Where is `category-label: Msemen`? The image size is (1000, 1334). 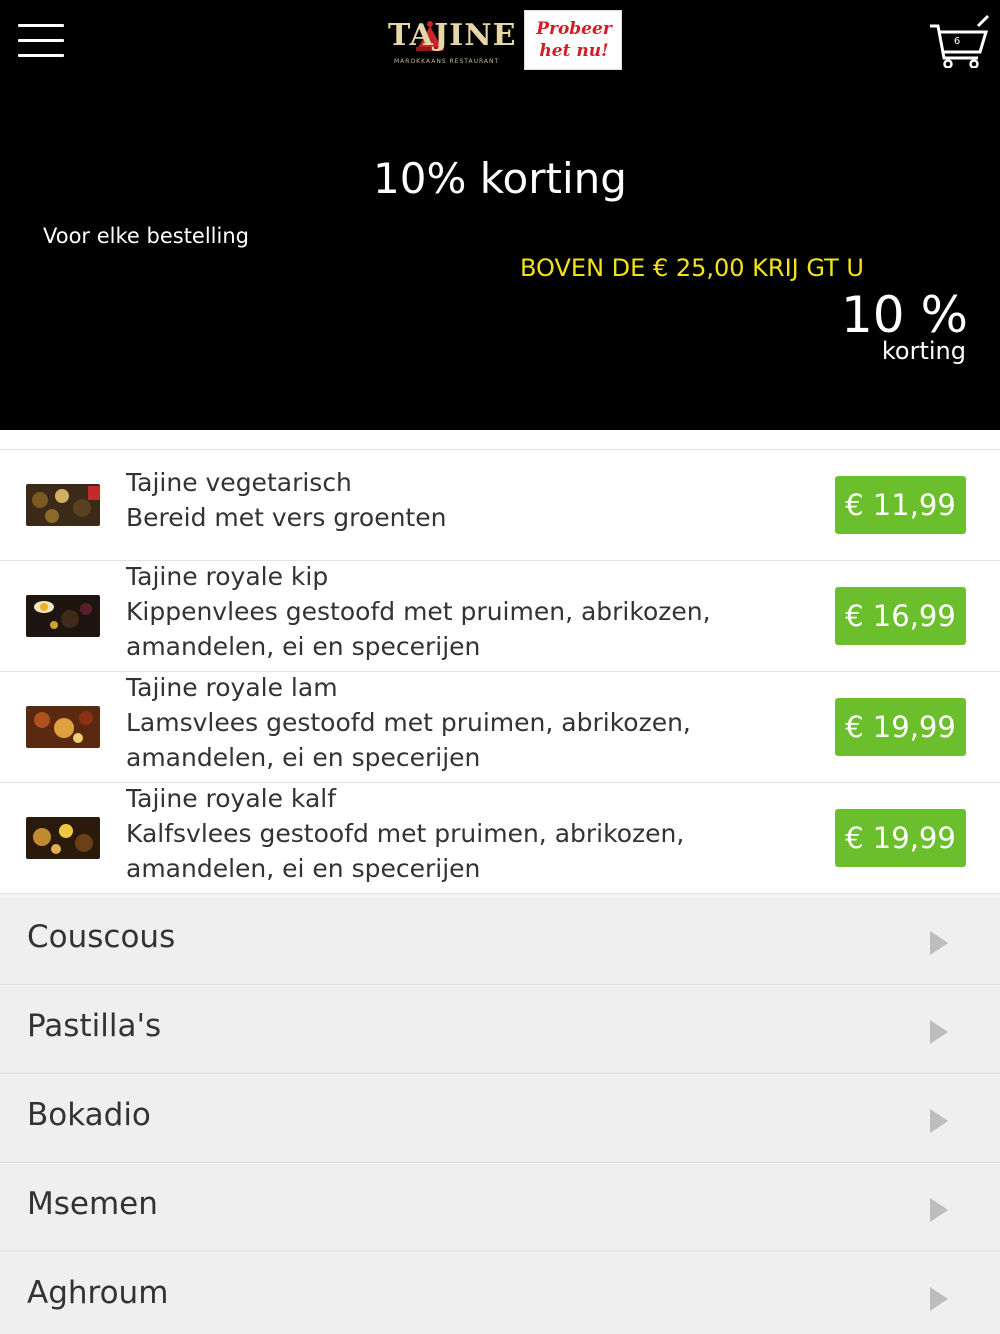 category-label: Msemen is located at coordinates (92, 1204).